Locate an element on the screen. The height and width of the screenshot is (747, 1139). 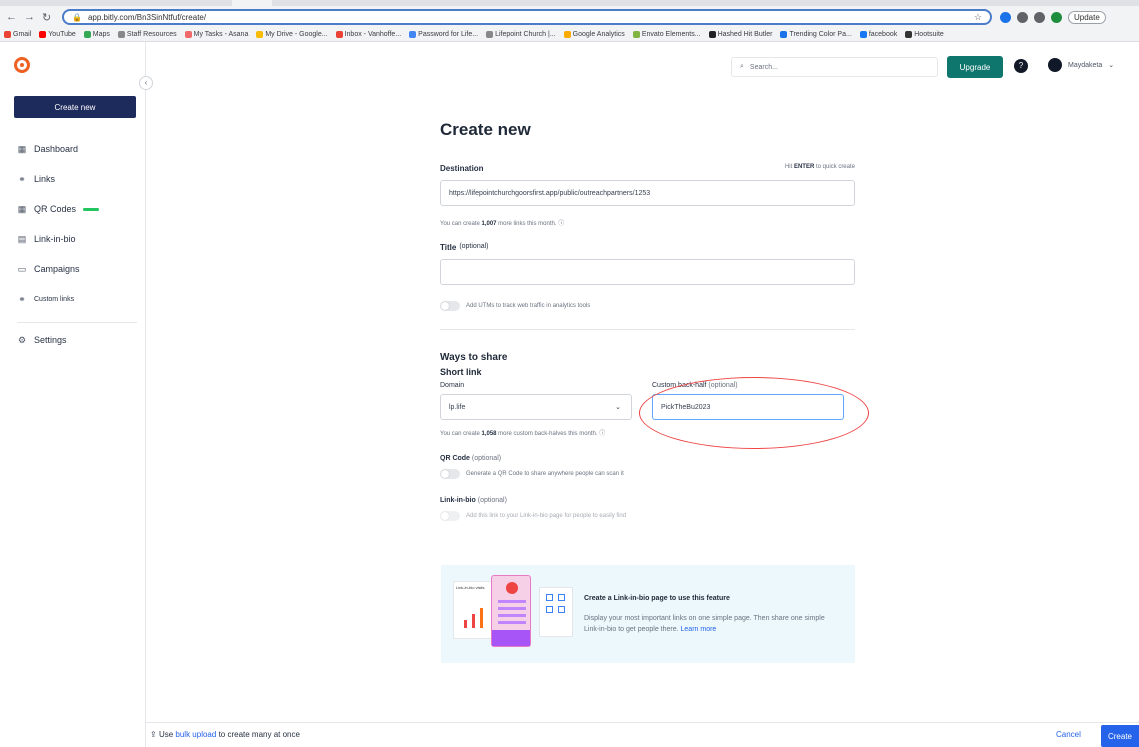
sidebar-item-qr-codes: ▦ QR Codes is located at coordinates (77, 209).